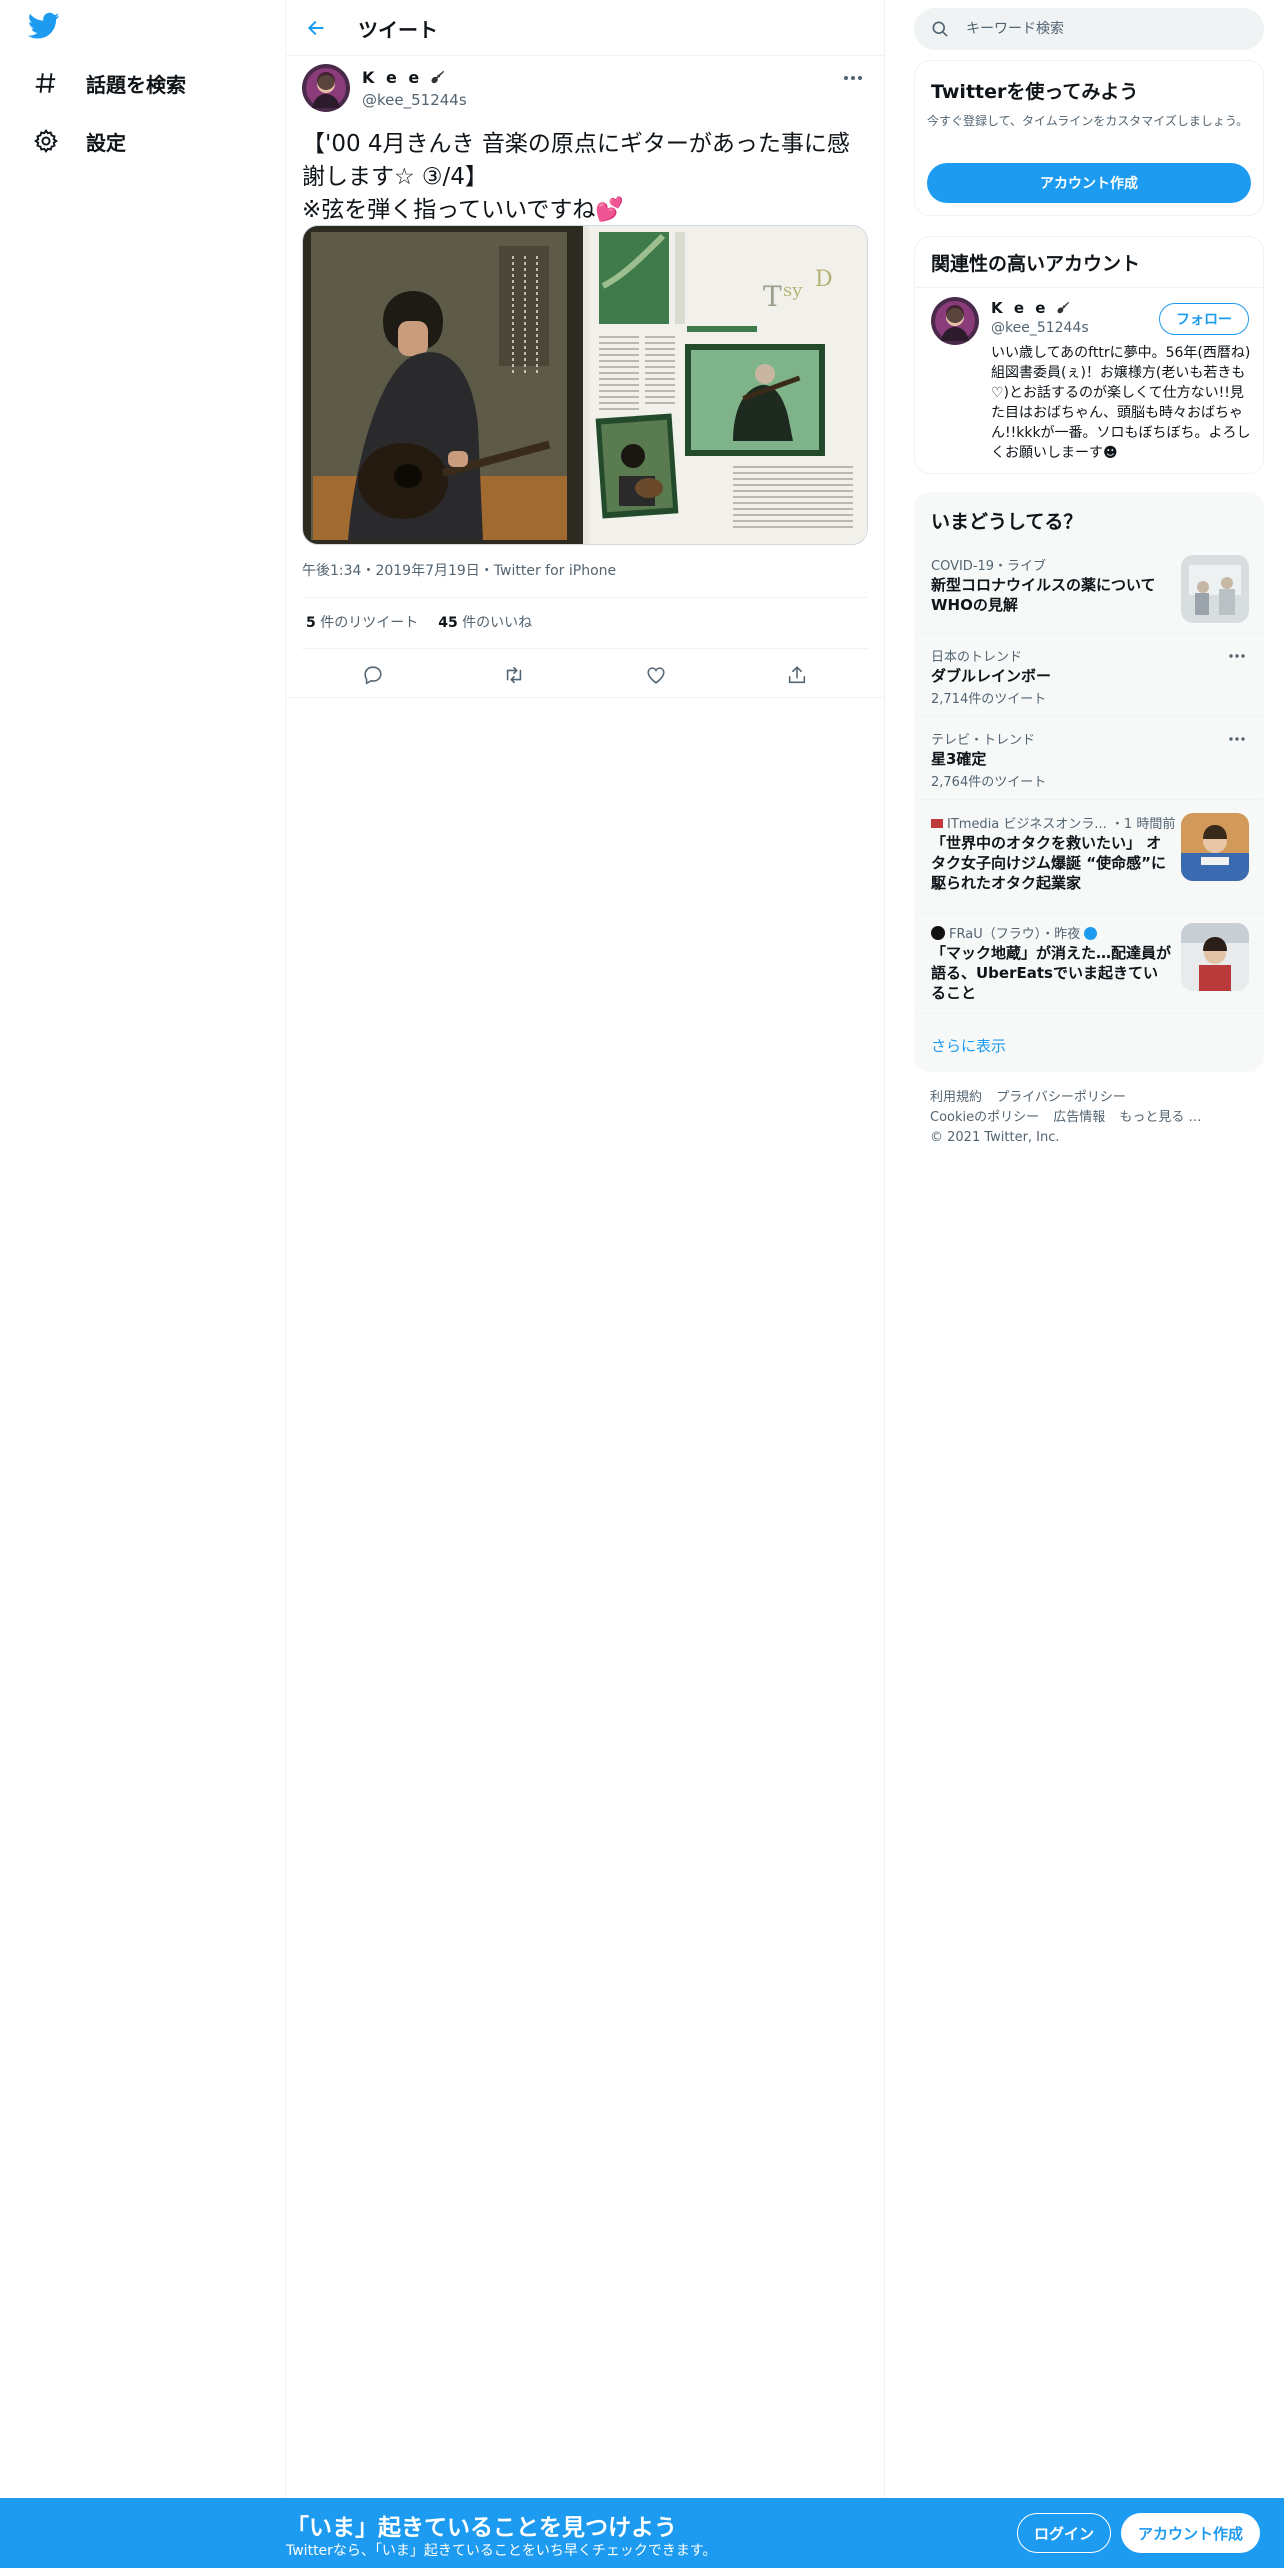  Describe the element at coordinates (989, 566) in the screenshot. I see `trend-meta: COVID-19・ライブ` at that location.